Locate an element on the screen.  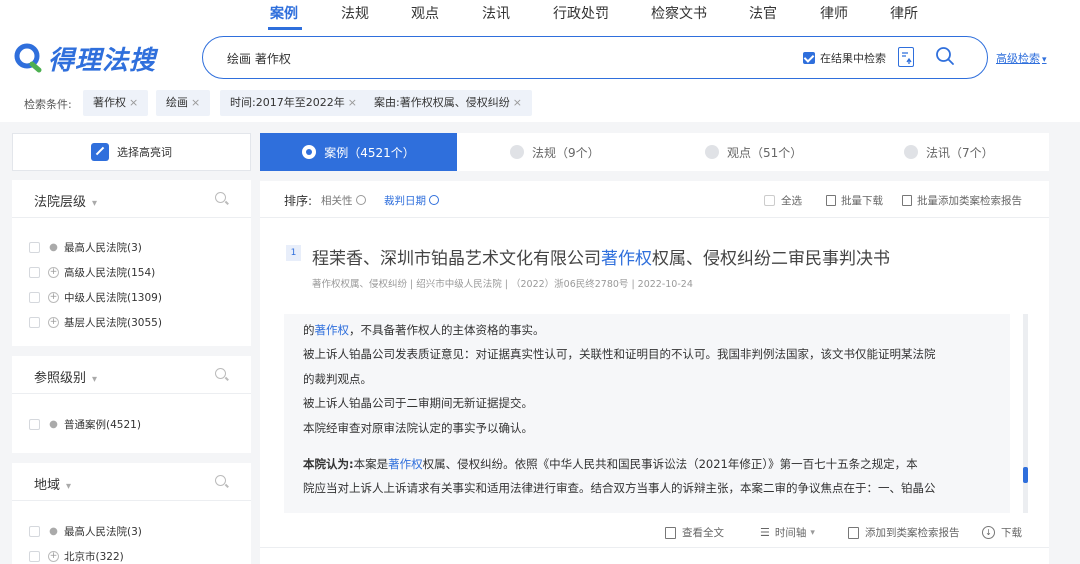
download-button: ↓ 下载 is located at coordinates (1002, 532).